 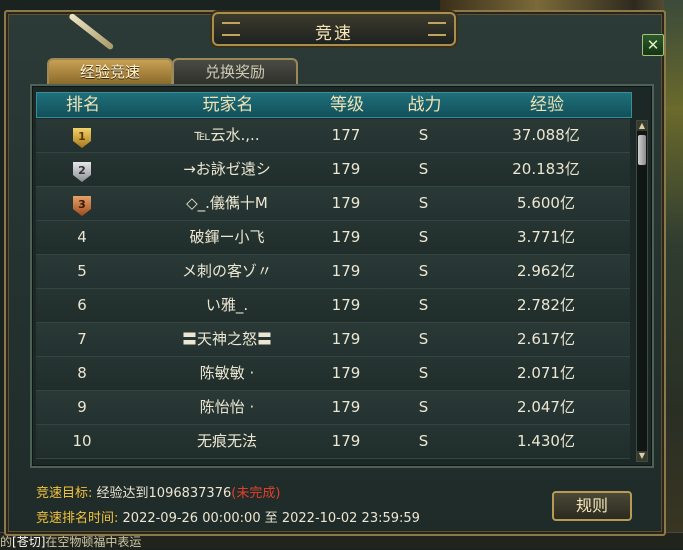 I want to click on player-exp: 5.600亿, so click(x=546, y=203).